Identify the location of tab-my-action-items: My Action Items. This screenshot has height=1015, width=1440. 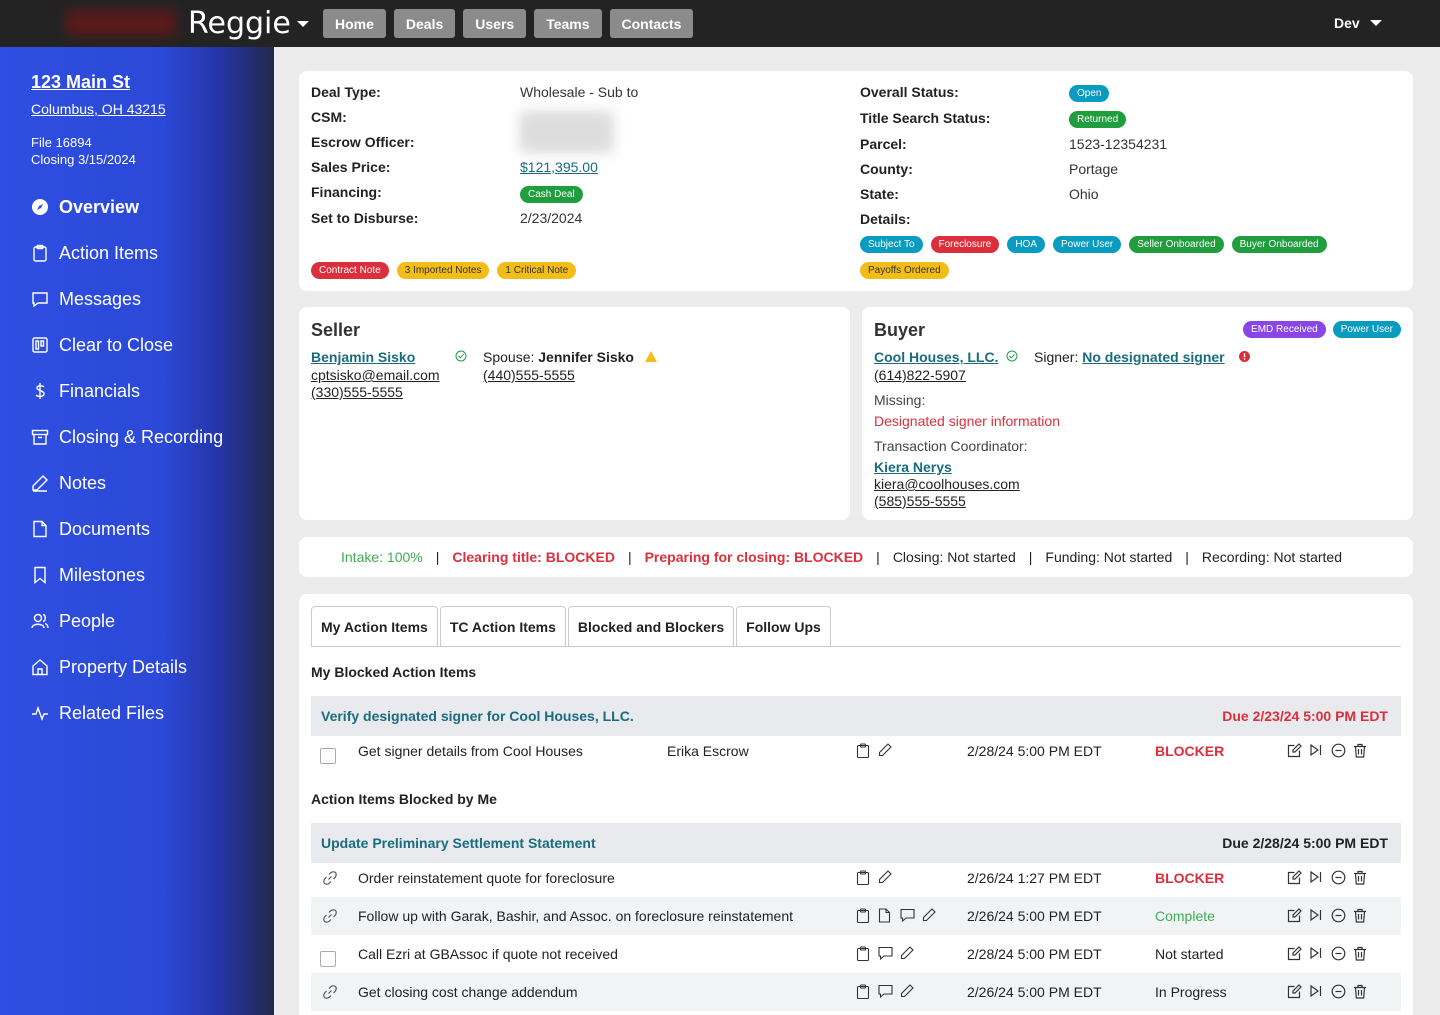
(374, 626).